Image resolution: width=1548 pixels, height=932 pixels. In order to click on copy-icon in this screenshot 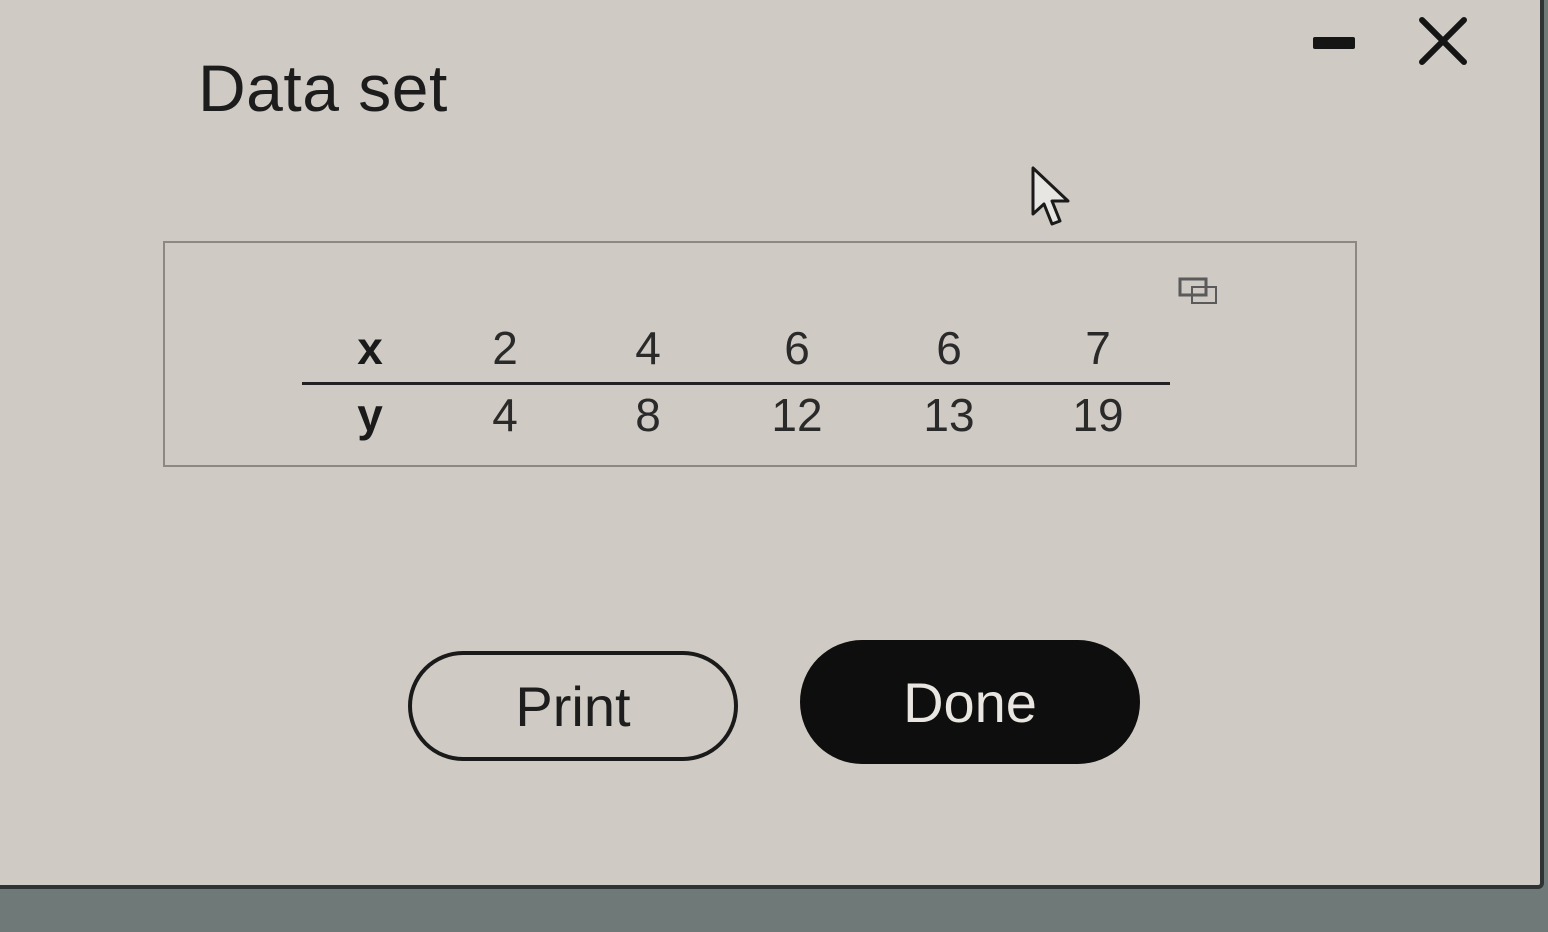, I will do `click(1198, 293)`.